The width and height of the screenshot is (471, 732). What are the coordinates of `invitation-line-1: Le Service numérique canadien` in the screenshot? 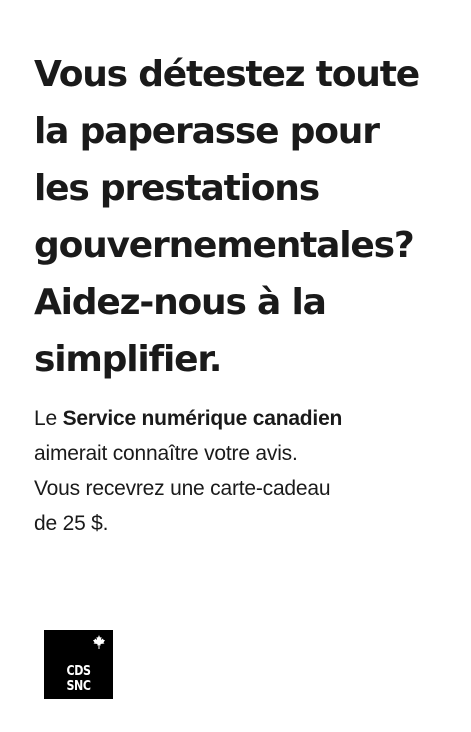 It's located at (234, 418).